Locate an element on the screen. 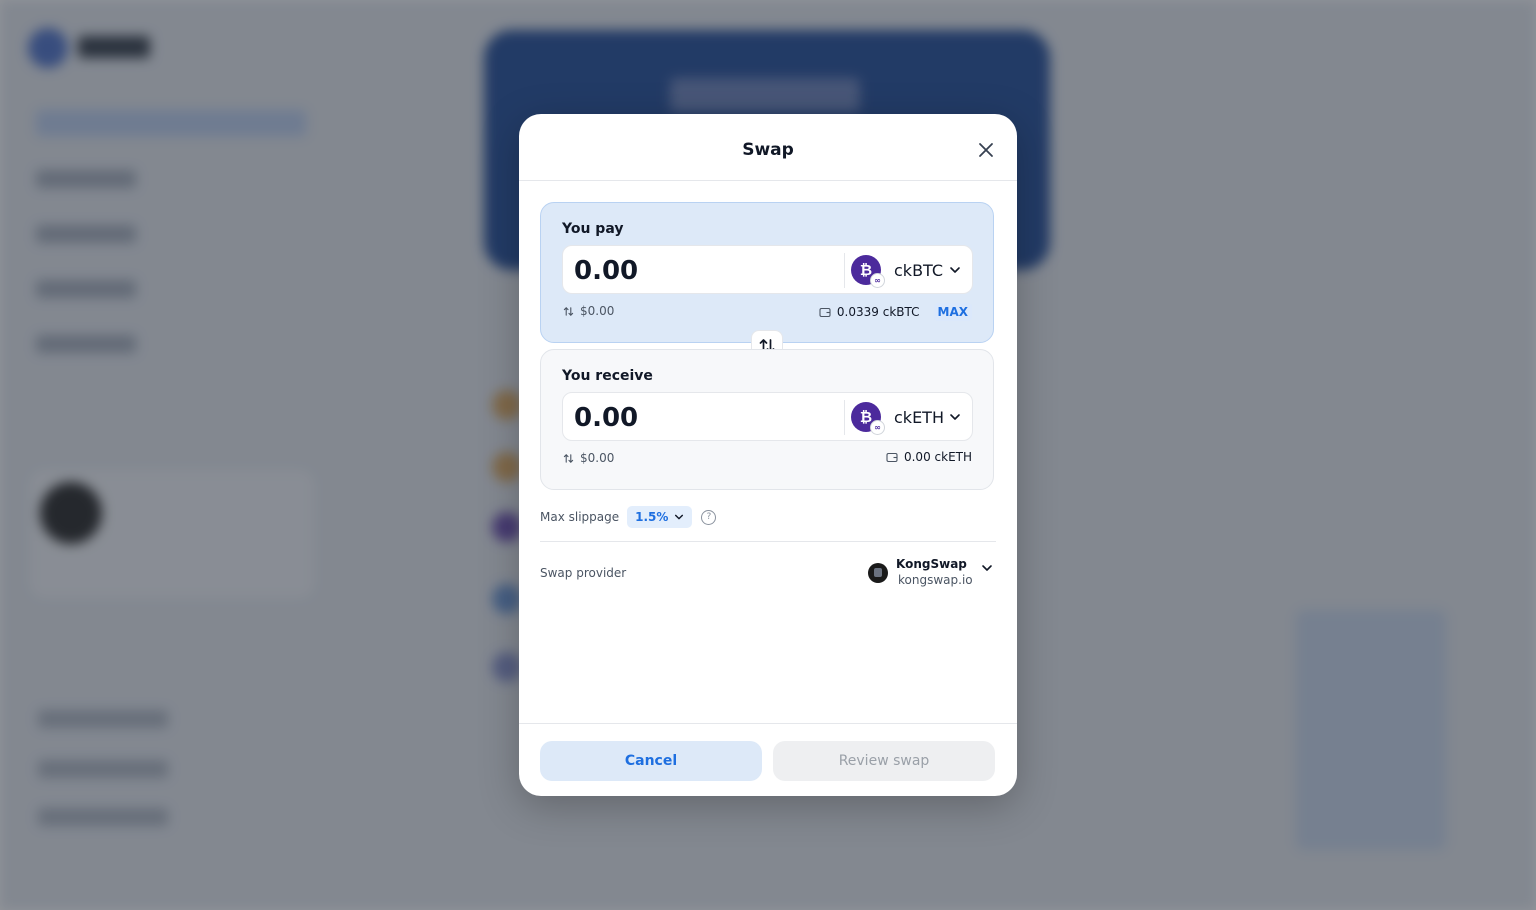 This screenshot has height=910, width=1536. pay-amount-box: 0.00 ₿ ∞ ckBTC is located at coordinates (767, 269).